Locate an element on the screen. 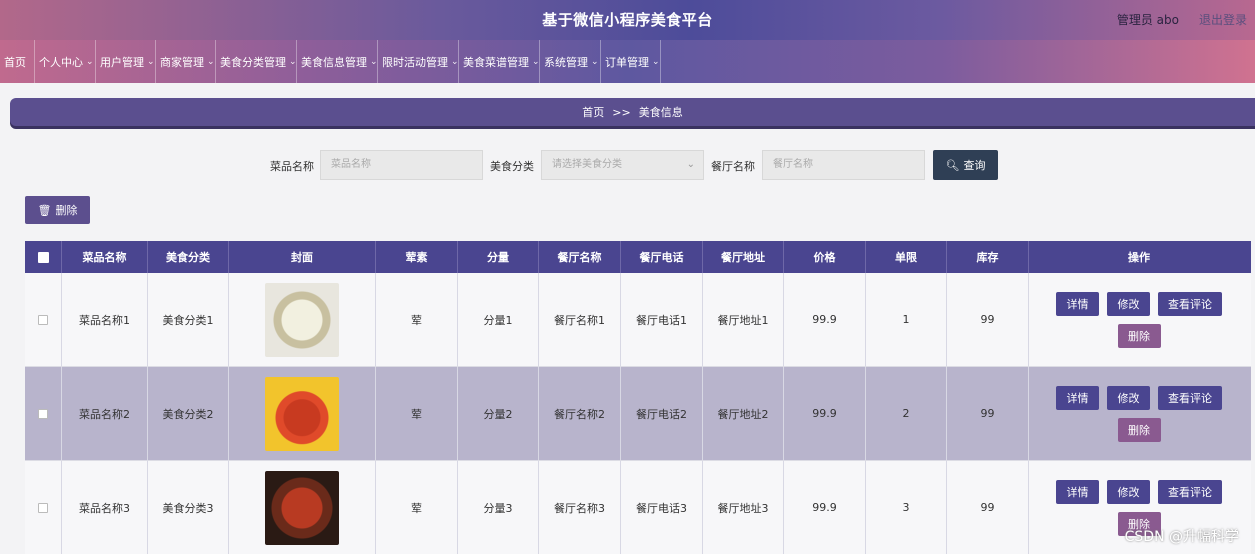 This screenshot has height=554, width=1255. column-header: 单限 is located at coordinates (906, 257).